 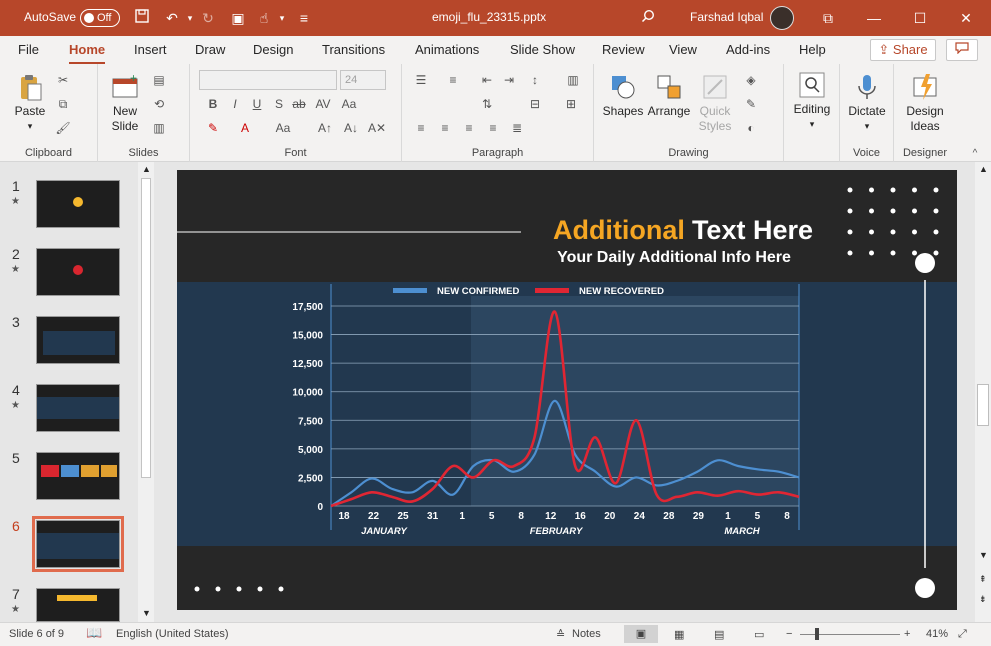 What do you see at coordinates (30, 126) in the screenshot?
I see `paste-dropdown-icon: ▾` at bounding box center [30, 126].